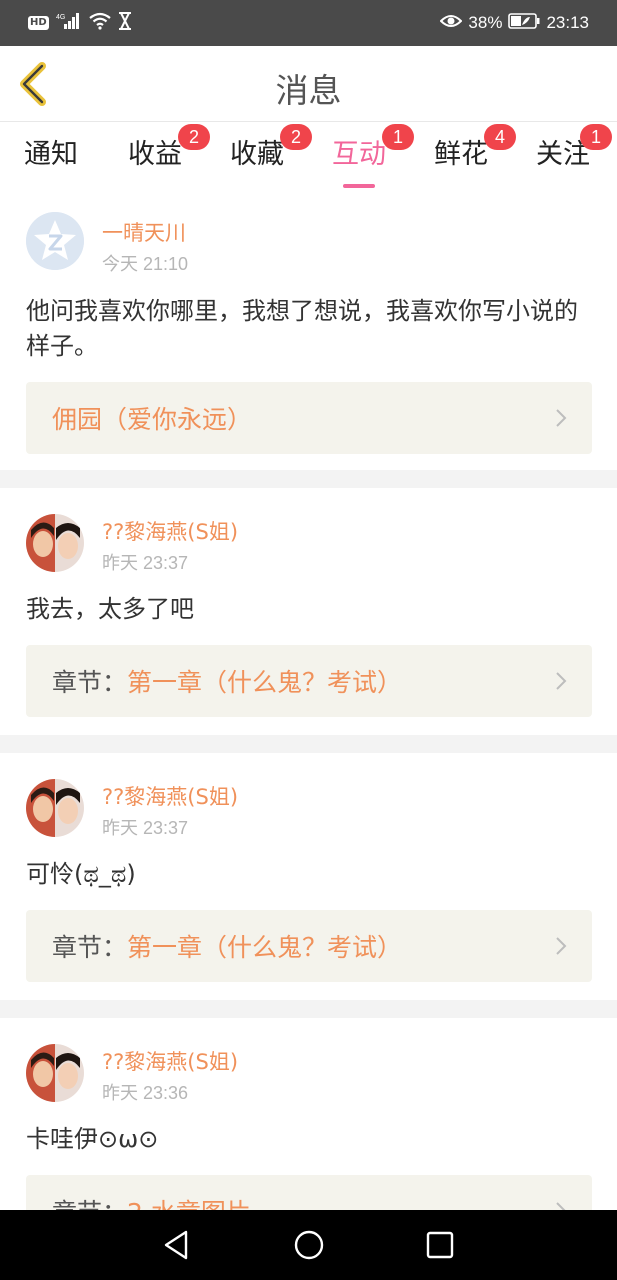  What do you see at coordinates (60, 17) in the screenshot?
I see `svg-text: 4G` at bounding box center [60, 17].